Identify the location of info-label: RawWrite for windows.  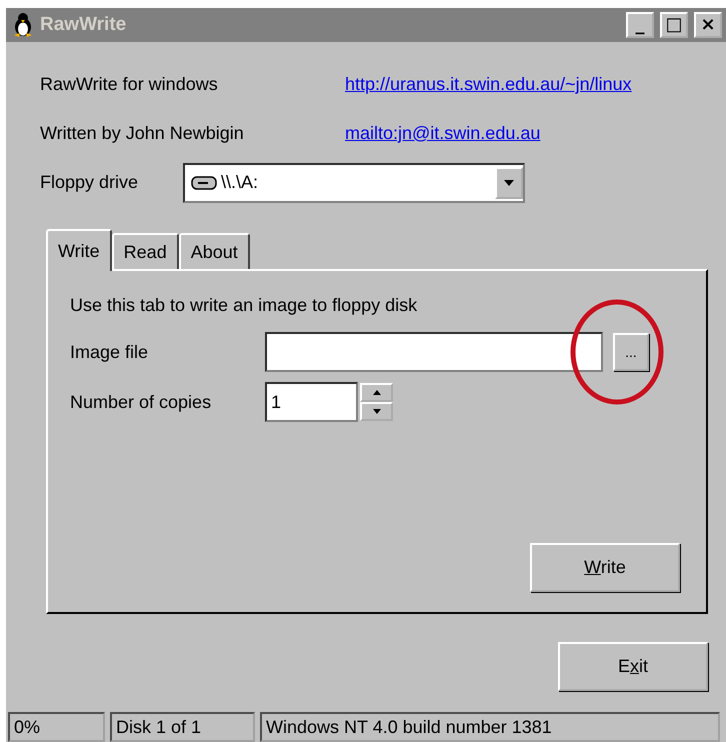
(129, 84).